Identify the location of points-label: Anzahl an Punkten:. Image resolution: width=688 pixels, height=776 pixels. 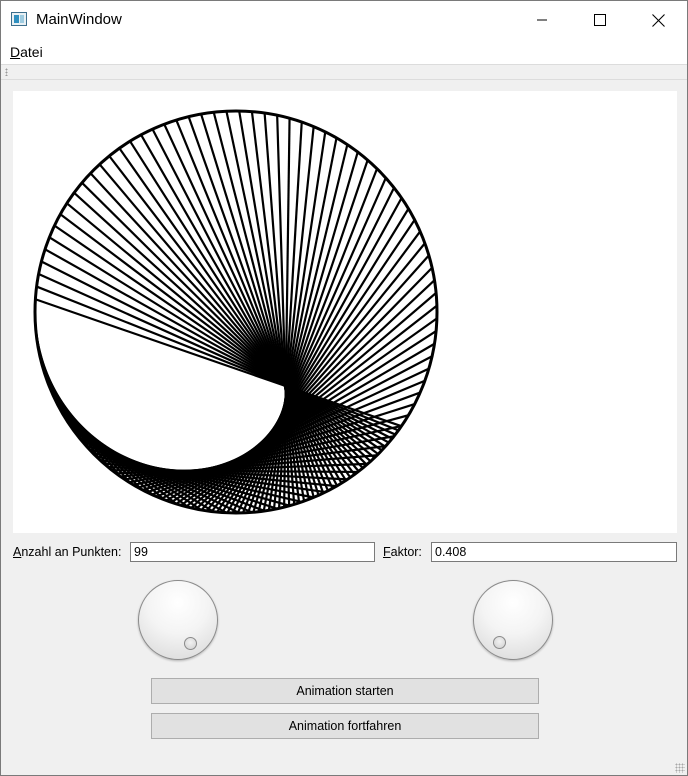
(67, 552).